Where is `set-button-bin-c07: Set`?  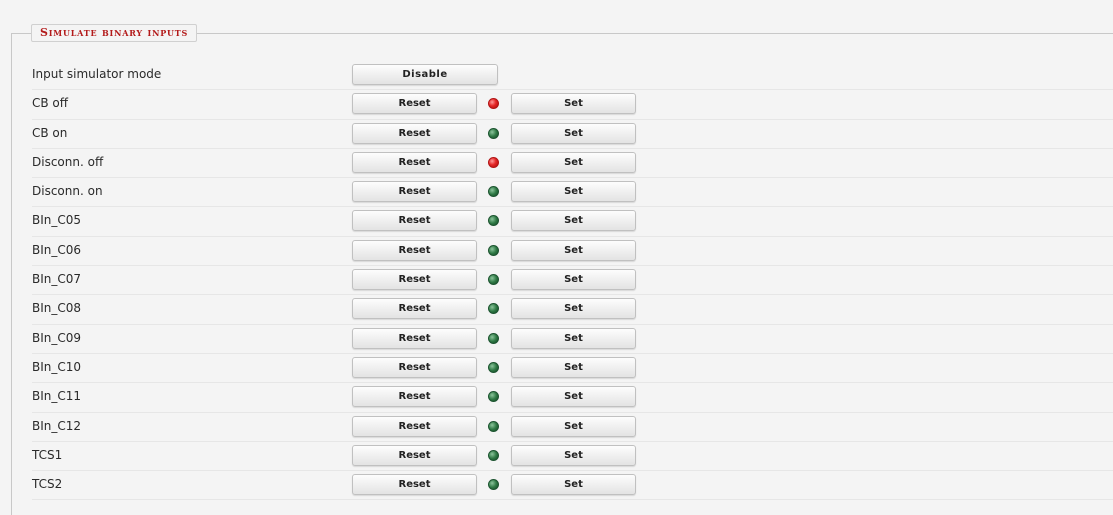 set-button-bin-c07: Set is located at coordinates (573, 280).